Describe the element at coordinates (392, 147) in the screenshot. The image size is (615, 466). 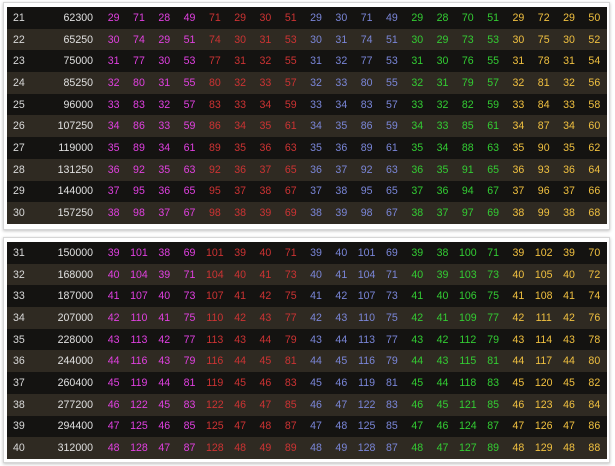
I see `stat-cell: 61` at that location.